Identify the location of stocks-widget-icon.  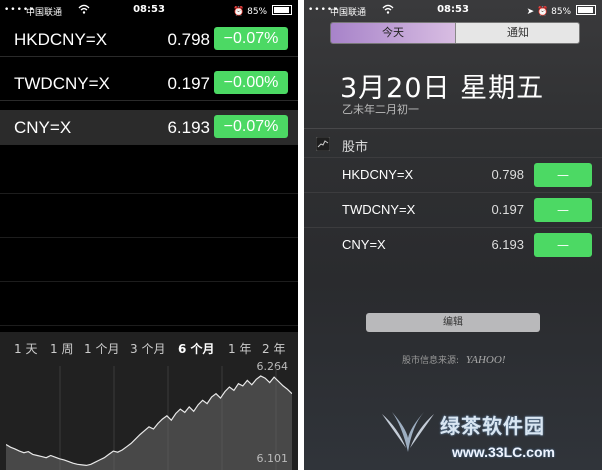
(323, 144).